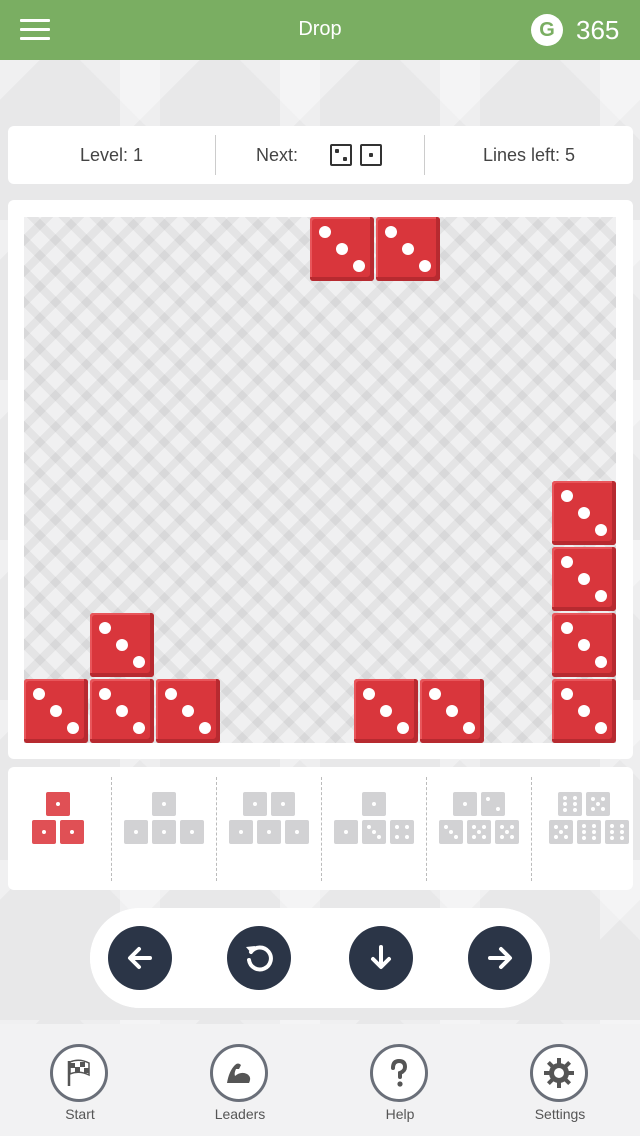  I want to click on rotate-icon, so click(259, 958).